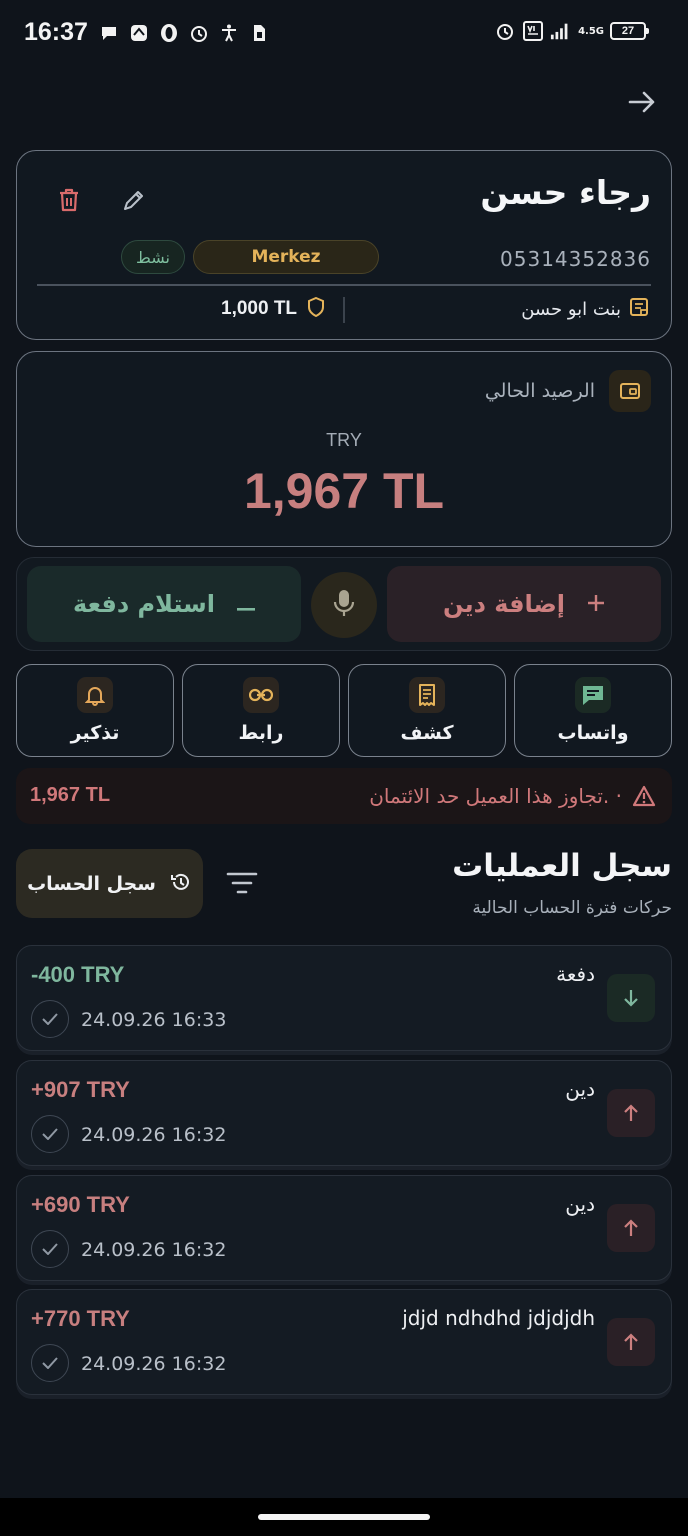  Describe the element at coordinates (593, 695) in the screenshot. I see `chat-icon` at that location.